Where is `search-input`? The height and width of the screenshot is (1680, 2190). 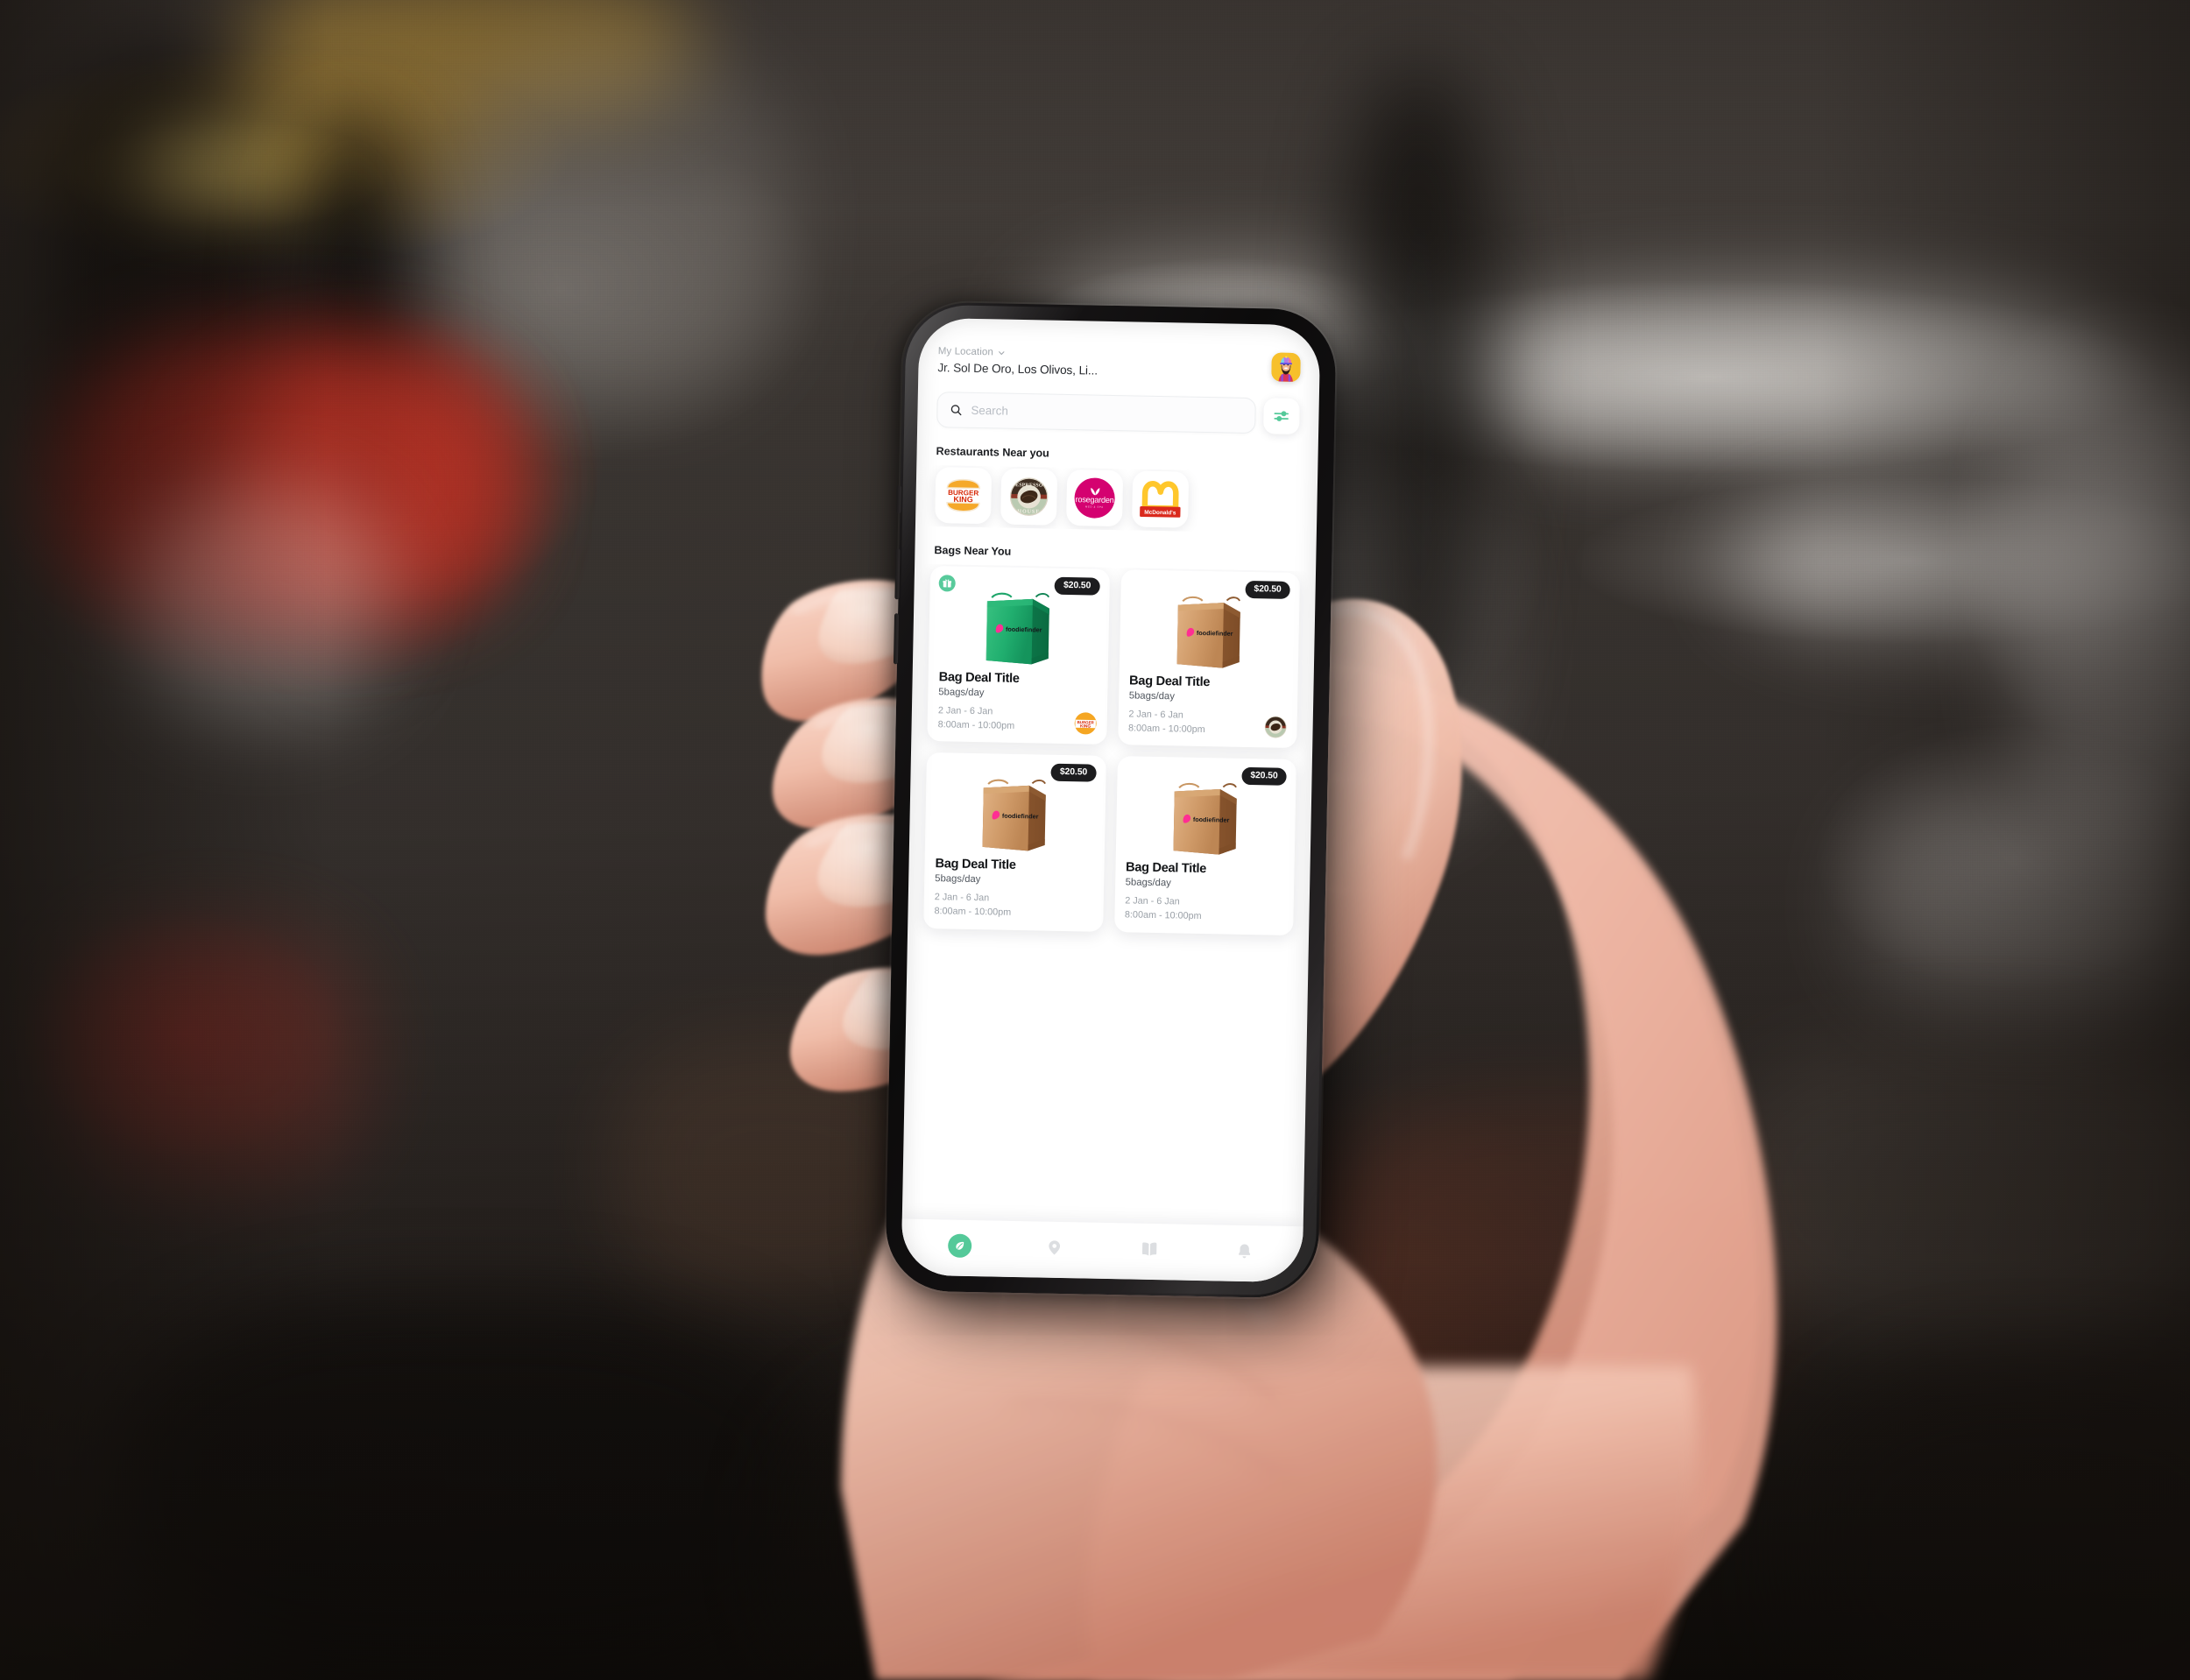
search-input is located at coordinates (1107, 412).